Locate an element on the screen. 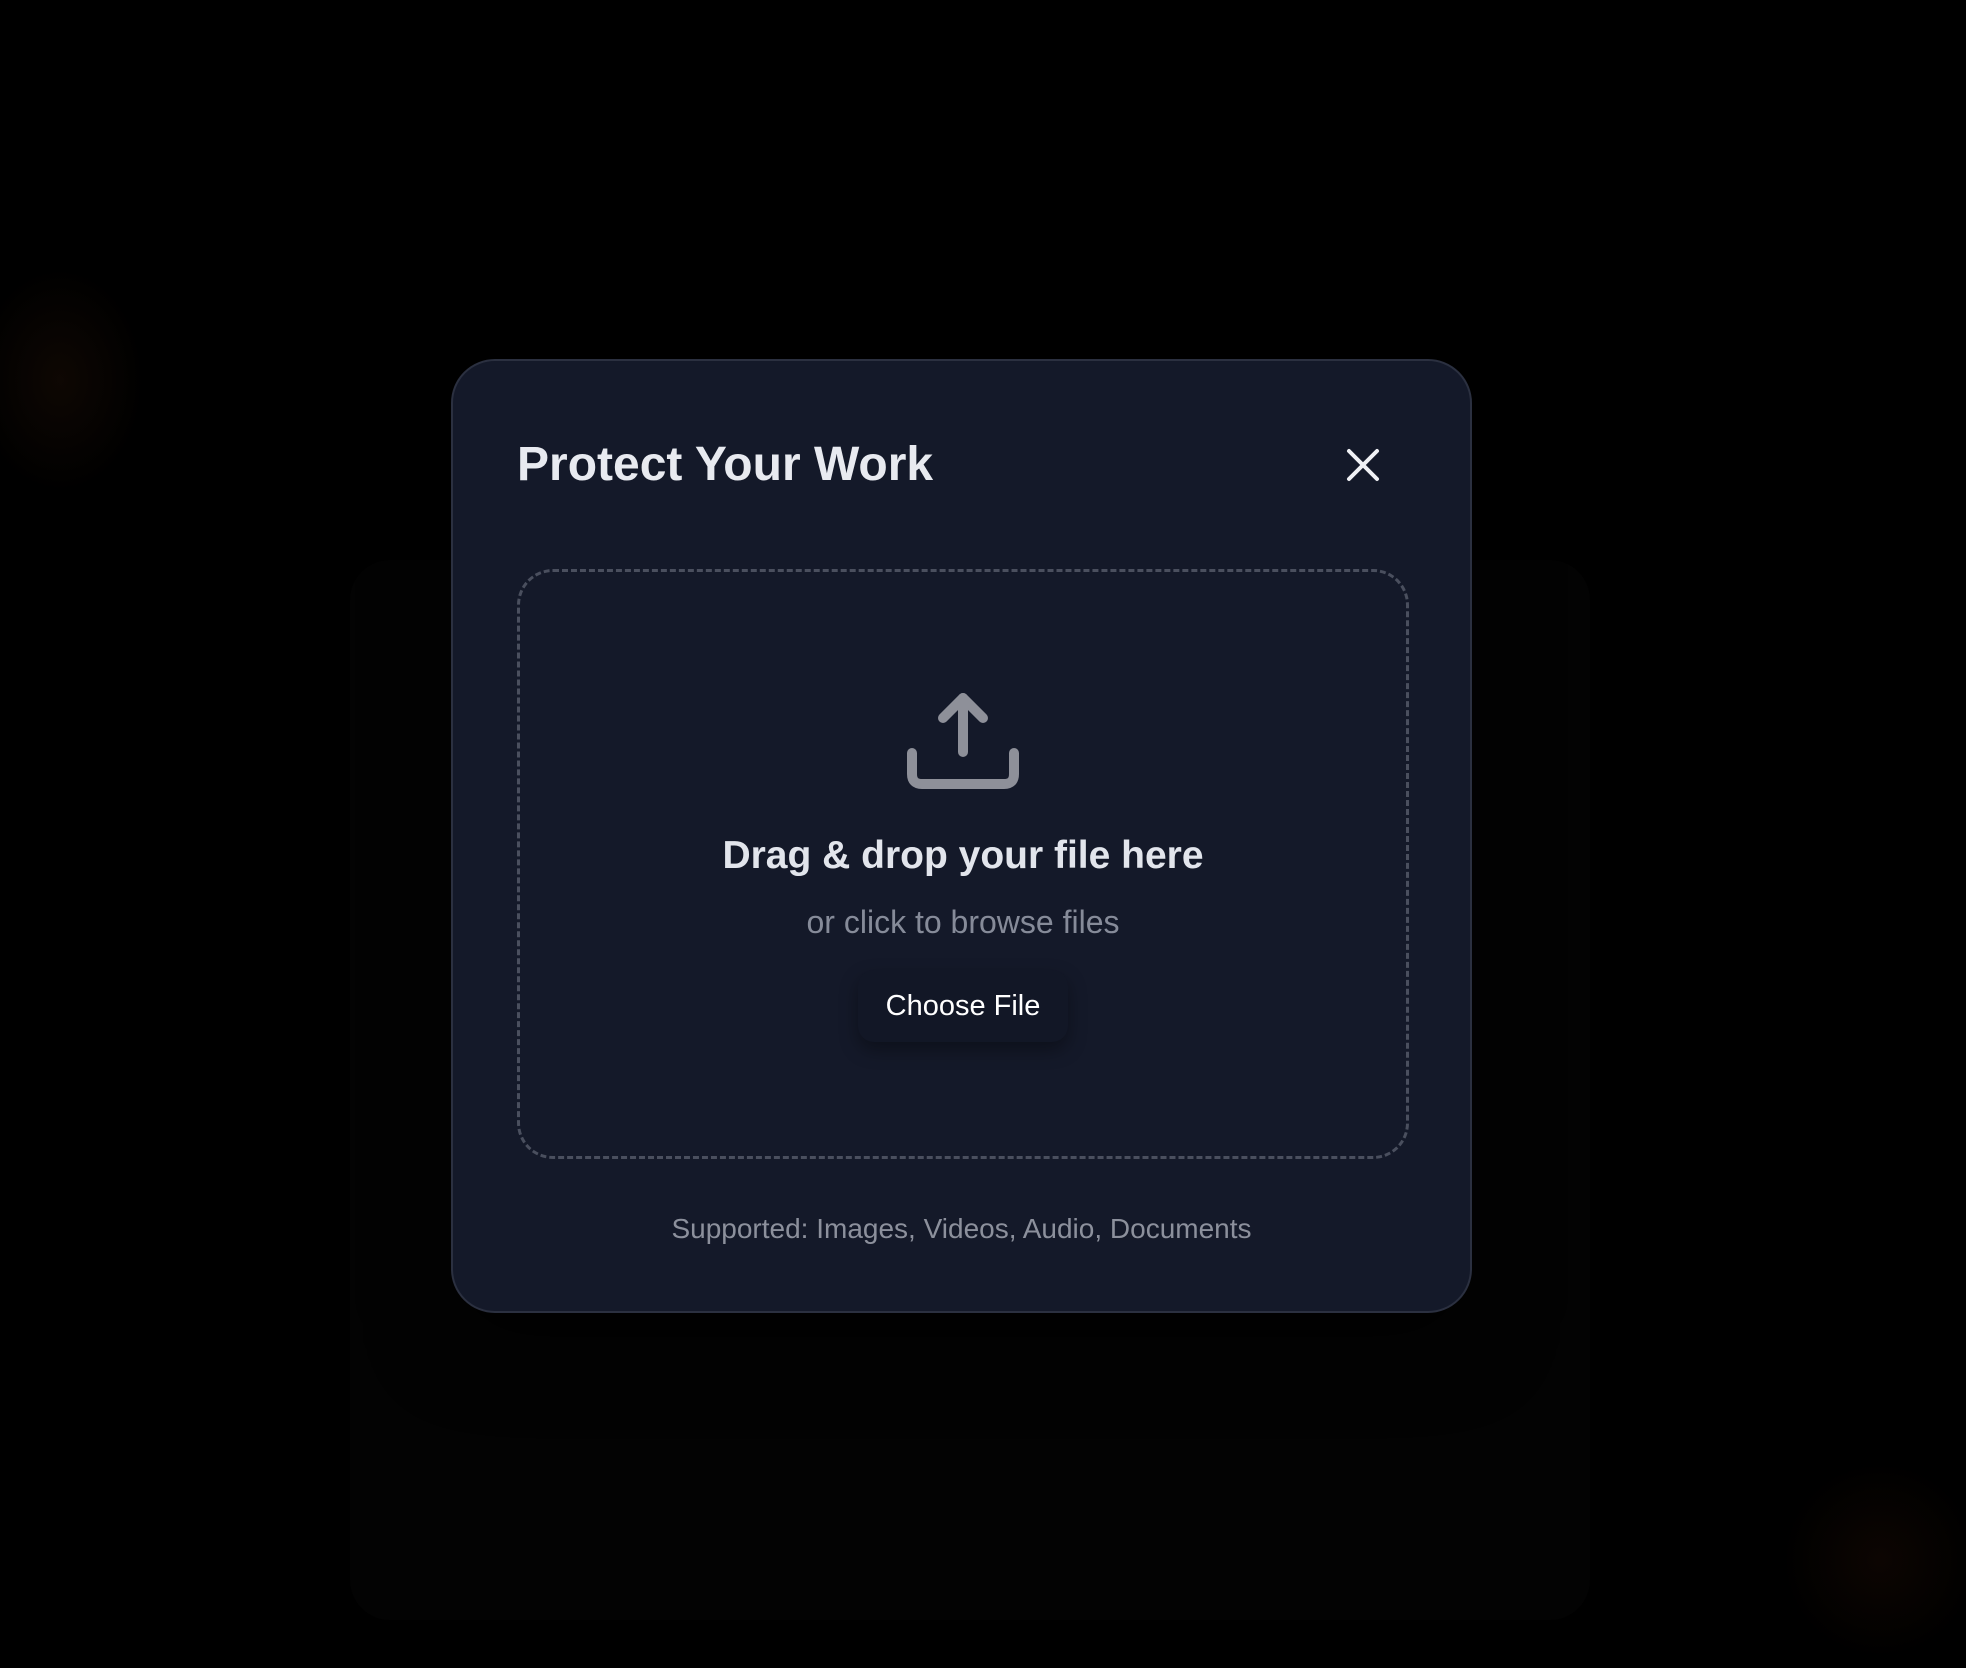  choose-file-button: Choose File is located at coordinates (963, 1006).